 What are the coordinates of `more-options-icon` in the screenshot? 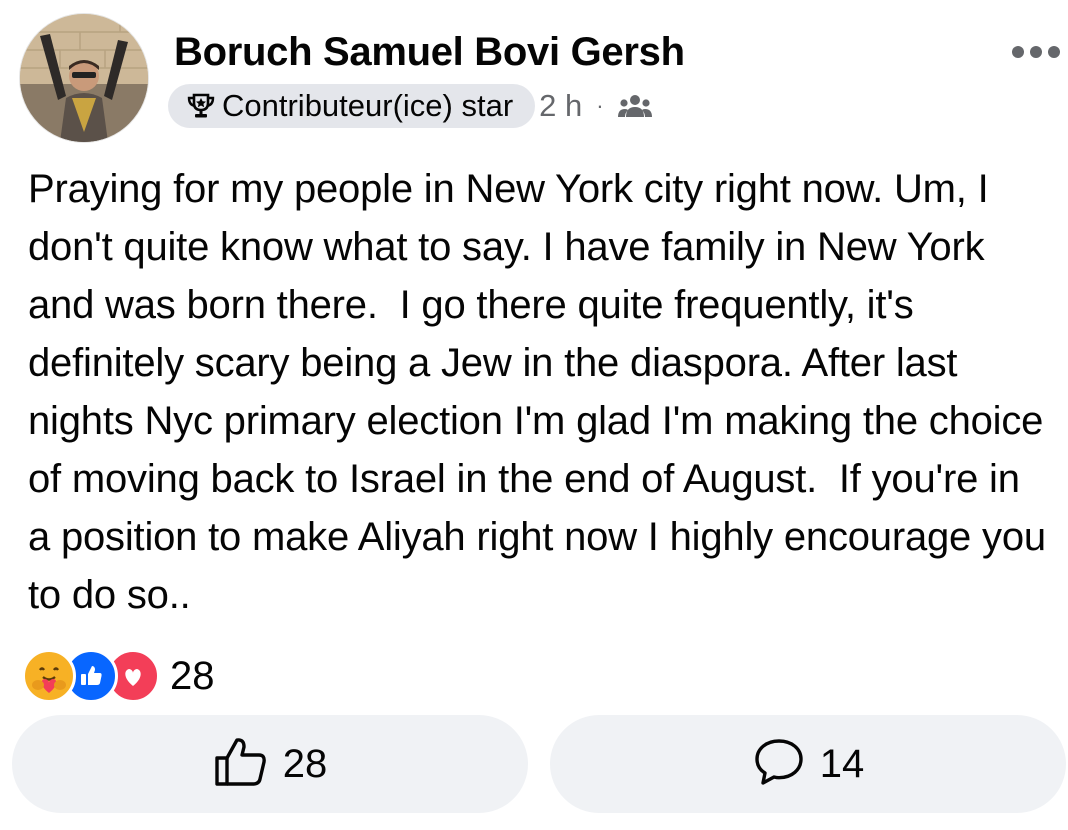 It's located at (1036, 52).